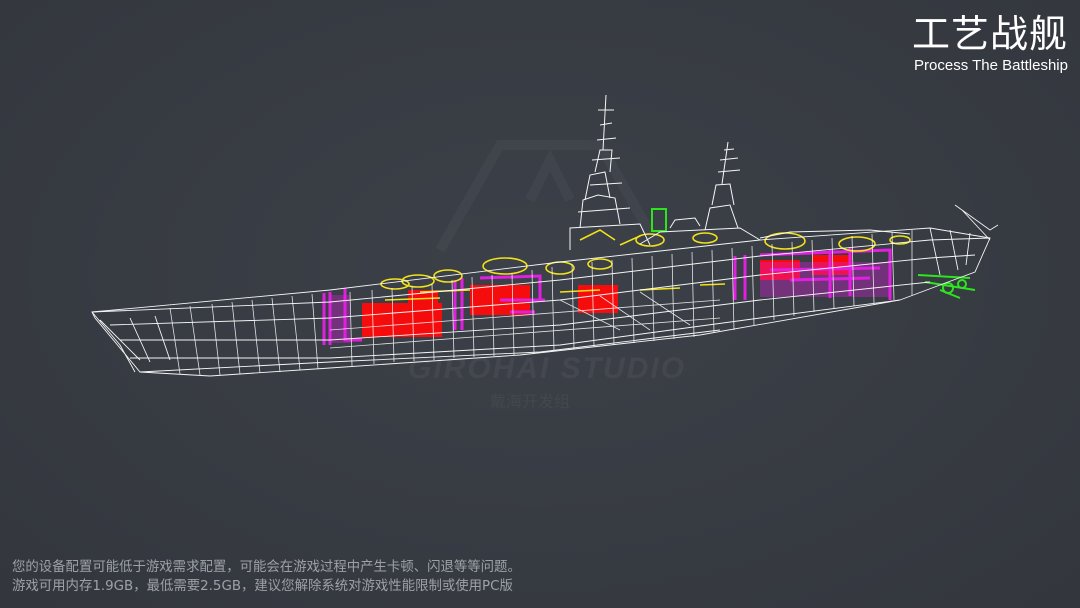 The image size is (1080, 608). I want to click on game-title: 工艺战舰, so click(989, 34).